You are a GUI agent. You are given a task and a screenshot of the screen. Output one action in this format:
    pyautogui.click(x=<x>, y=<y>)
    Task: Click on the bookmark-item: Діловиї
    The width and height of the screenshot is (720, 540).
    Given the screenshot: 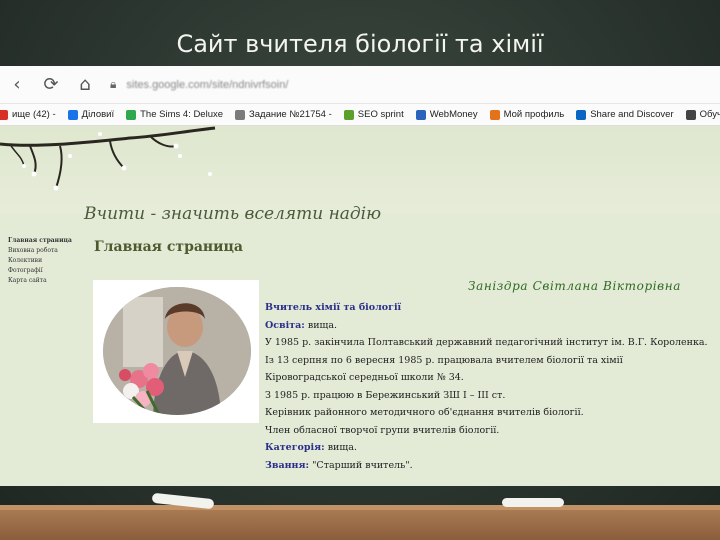 What is the action you would take?
    pyautogui.click(x=91, y=114)
    